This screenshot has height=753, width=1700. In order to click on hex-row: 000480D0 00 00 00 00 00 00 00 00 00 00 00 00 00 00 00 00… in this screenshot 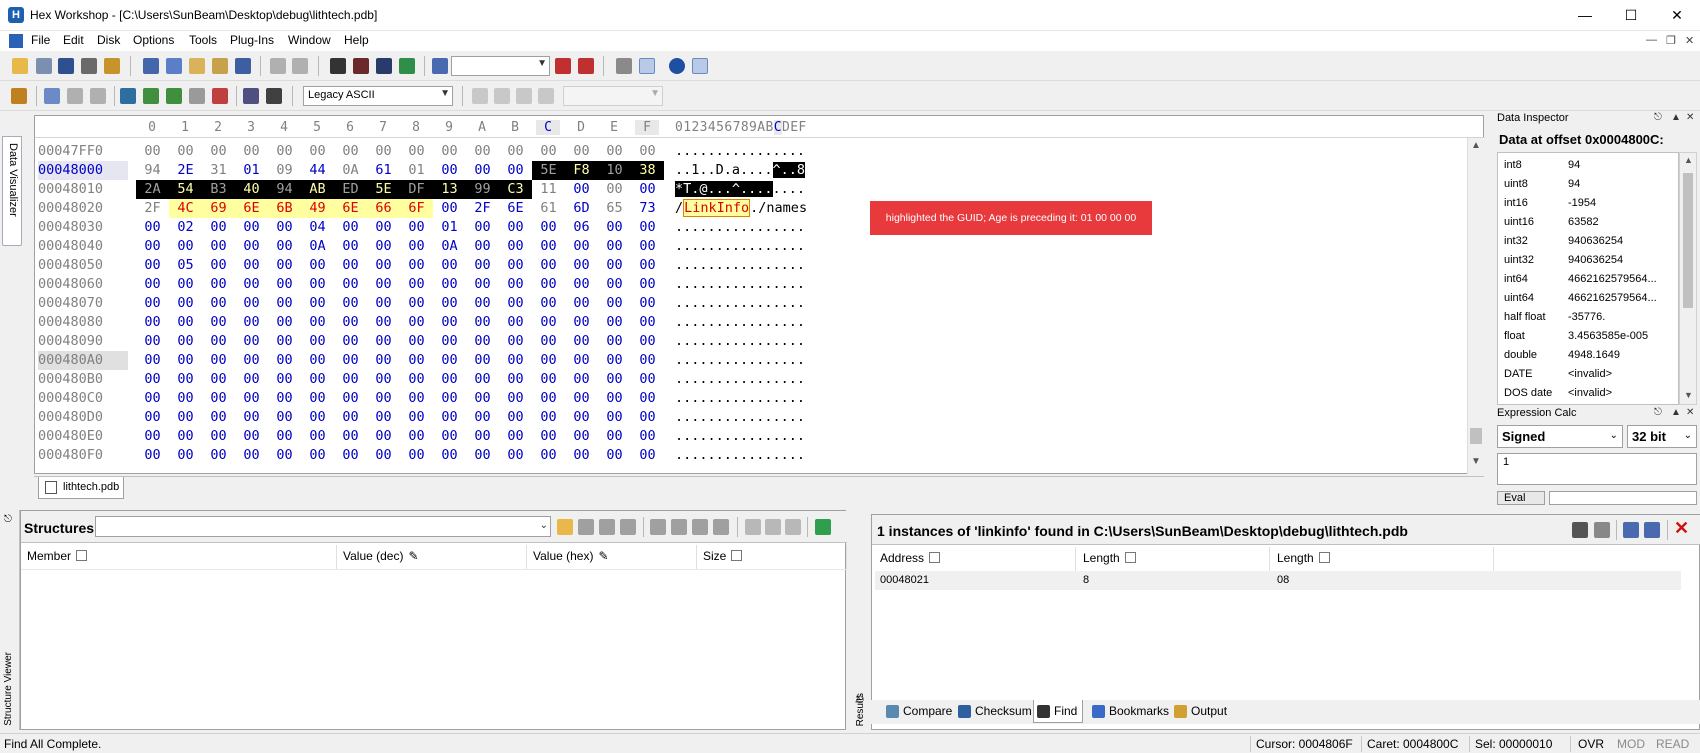, I will do `click(740, 417)`.